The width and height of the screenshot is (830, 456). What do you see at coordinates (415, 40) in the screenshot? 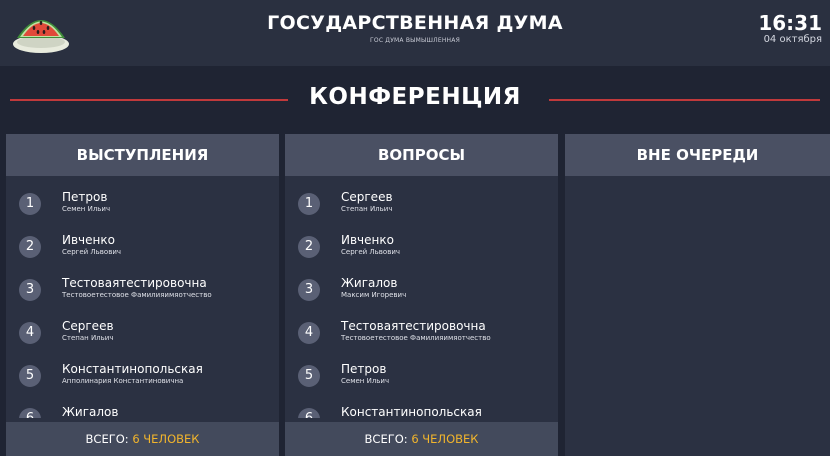
I see `assembly-subtitle: ГОС ДУМА ВЫМЫШЛЕННАЯ` at bounding box center [415, 40].